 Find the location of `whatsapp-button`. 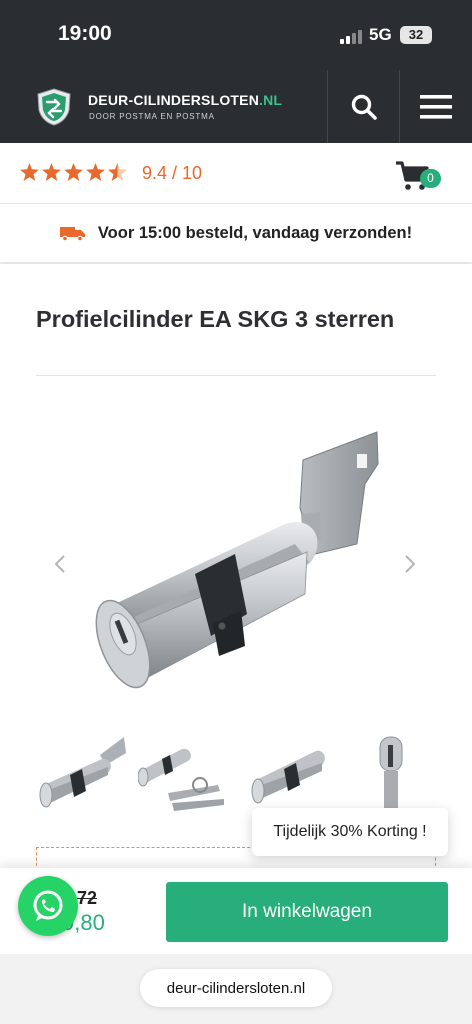

whatsapp-button is located at coordinates (48, 906).